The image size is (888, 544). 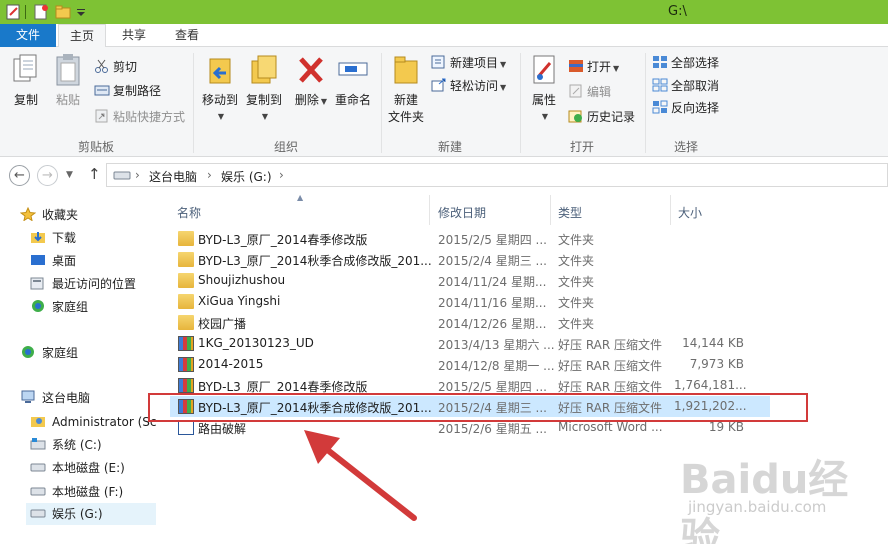 What do you see at coordinates (77, 514) in the screenshot?
I see `nav-drive-g-label: 娱乐 (G:)` at bounding box center [77, 514].